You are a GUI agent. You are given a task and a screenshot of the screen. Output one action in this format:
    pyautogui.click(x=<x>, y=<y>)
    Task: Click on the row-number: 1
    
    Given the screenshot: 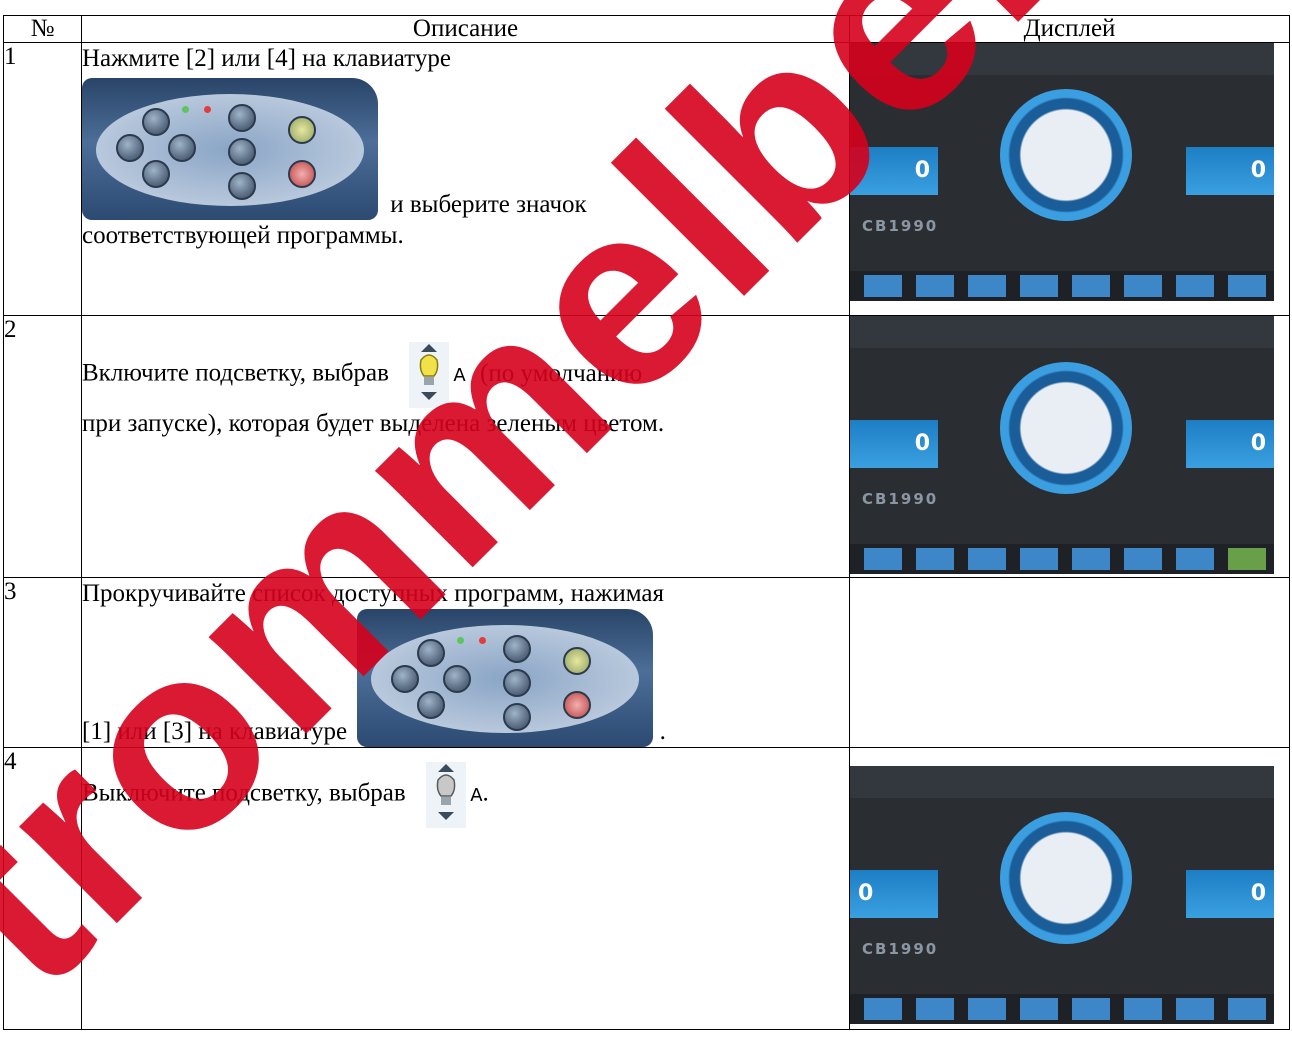 What is the action you would take?
    pyautogui.click(x=42, y=179)
    